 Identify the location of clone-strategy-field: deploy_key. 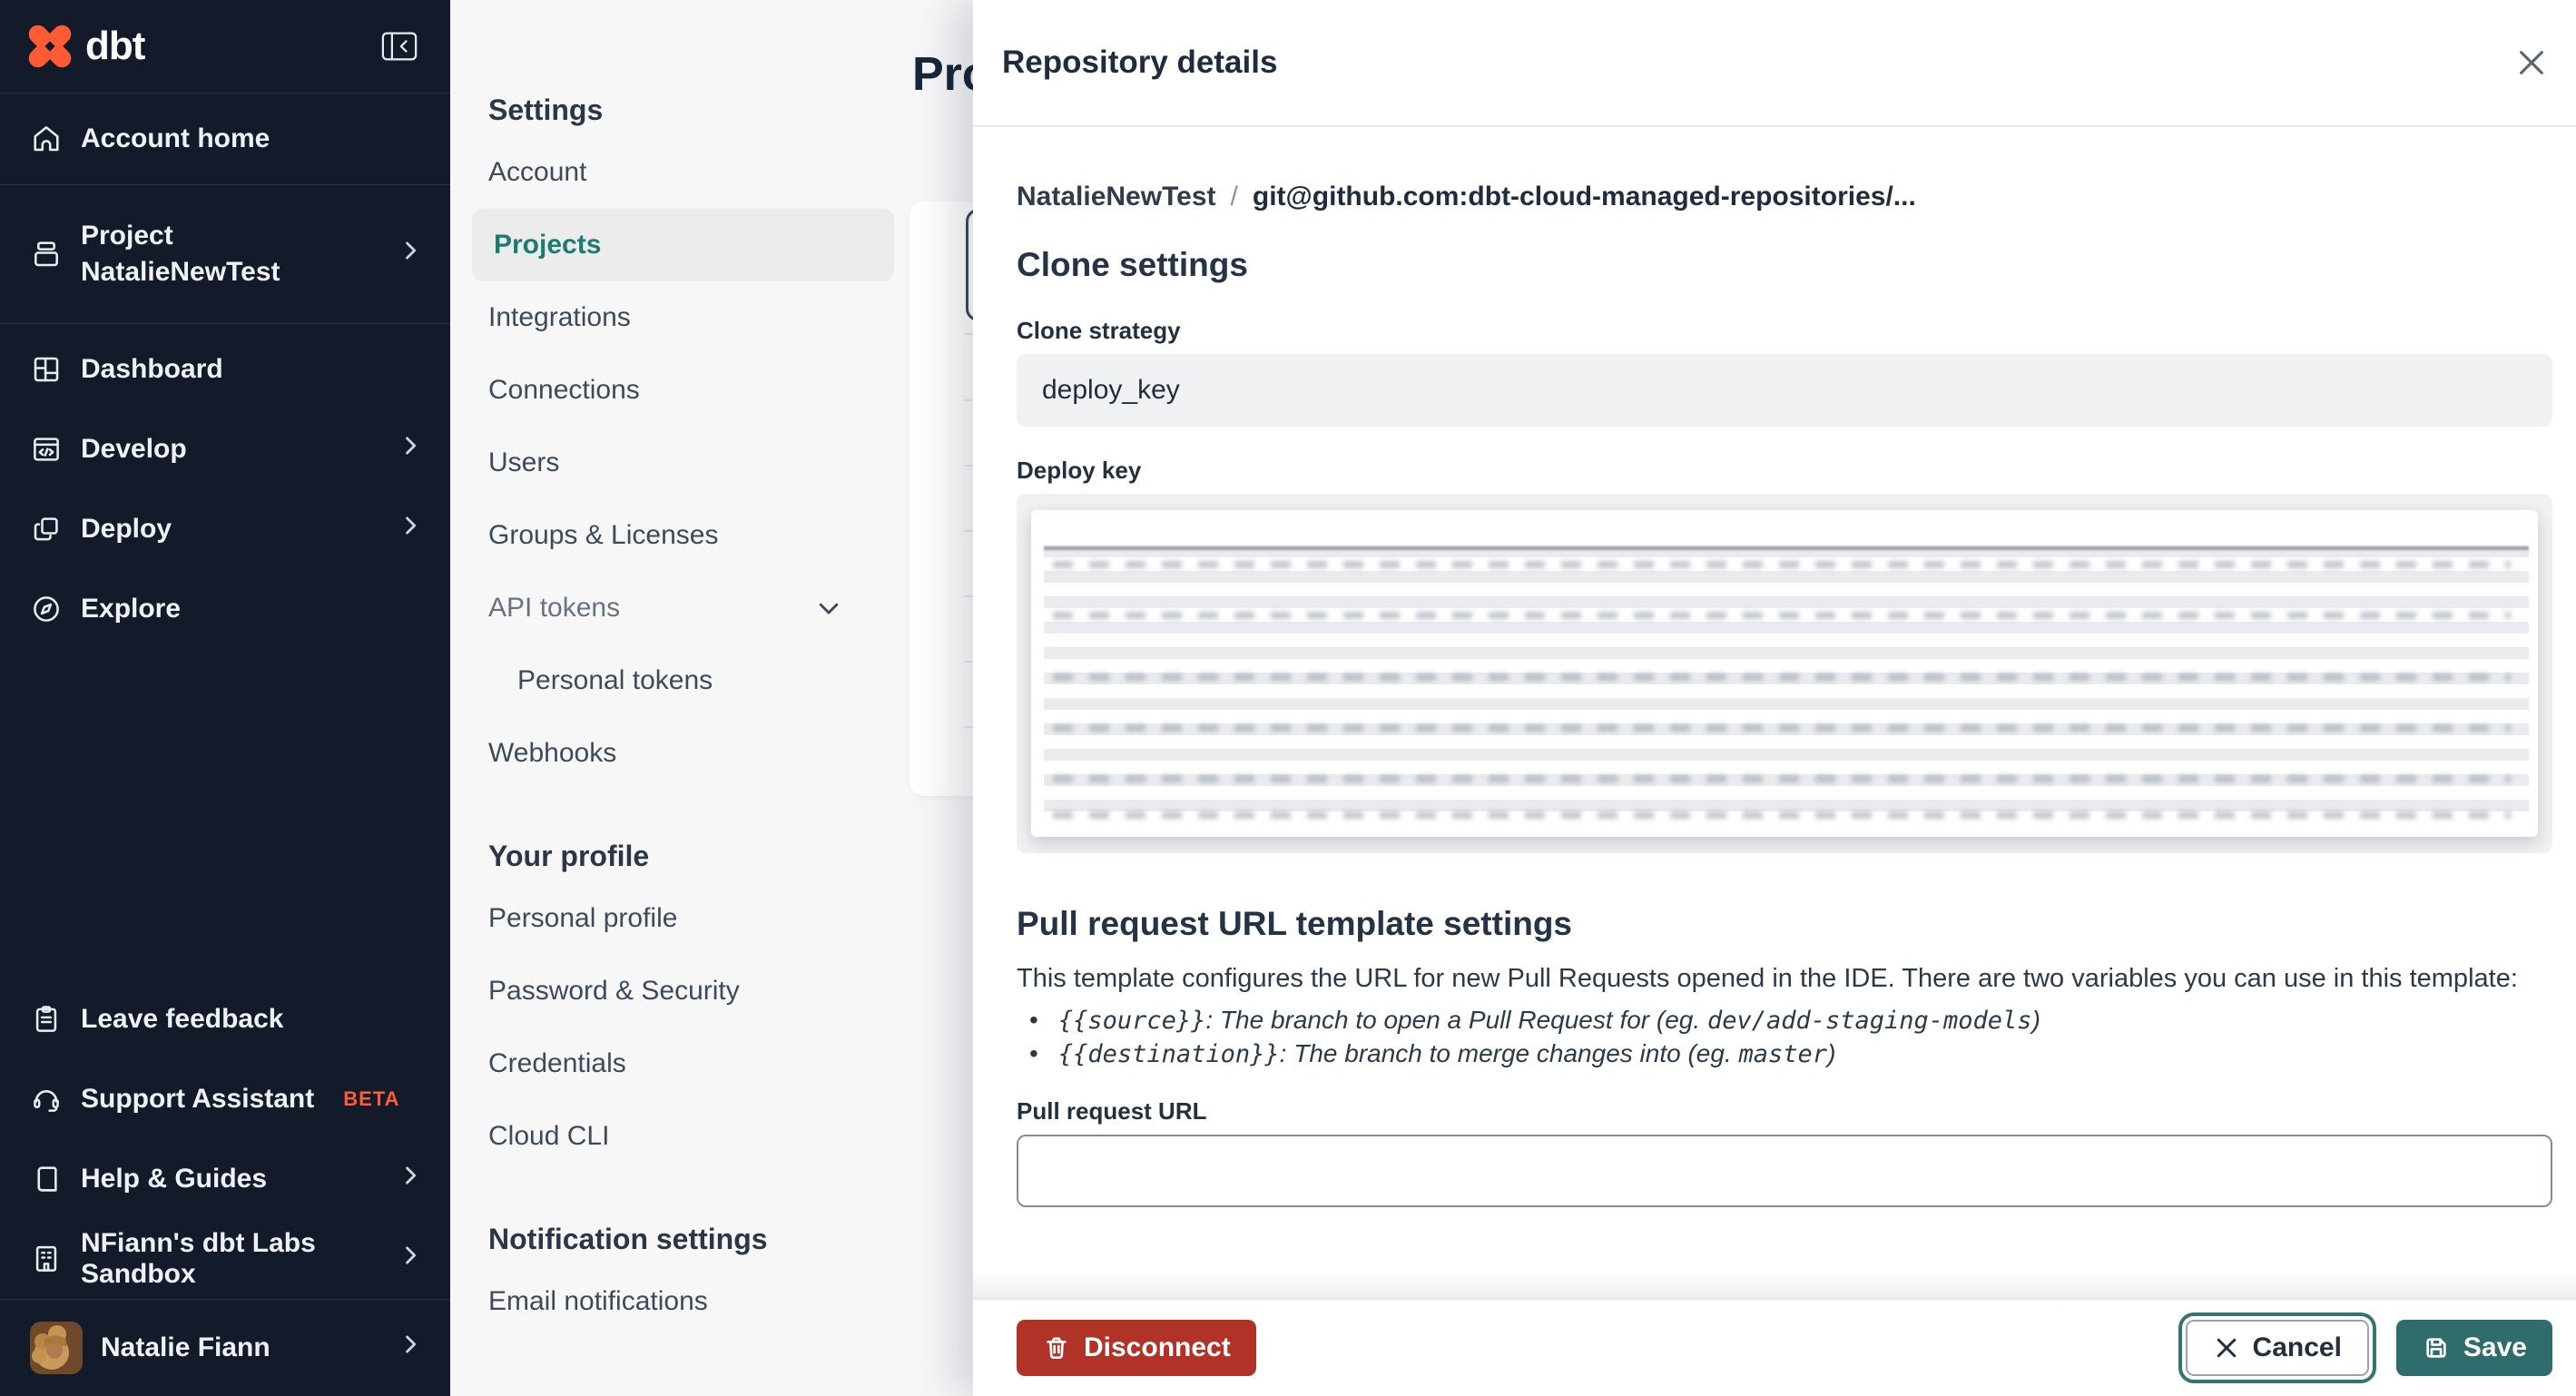
(1784, 390).